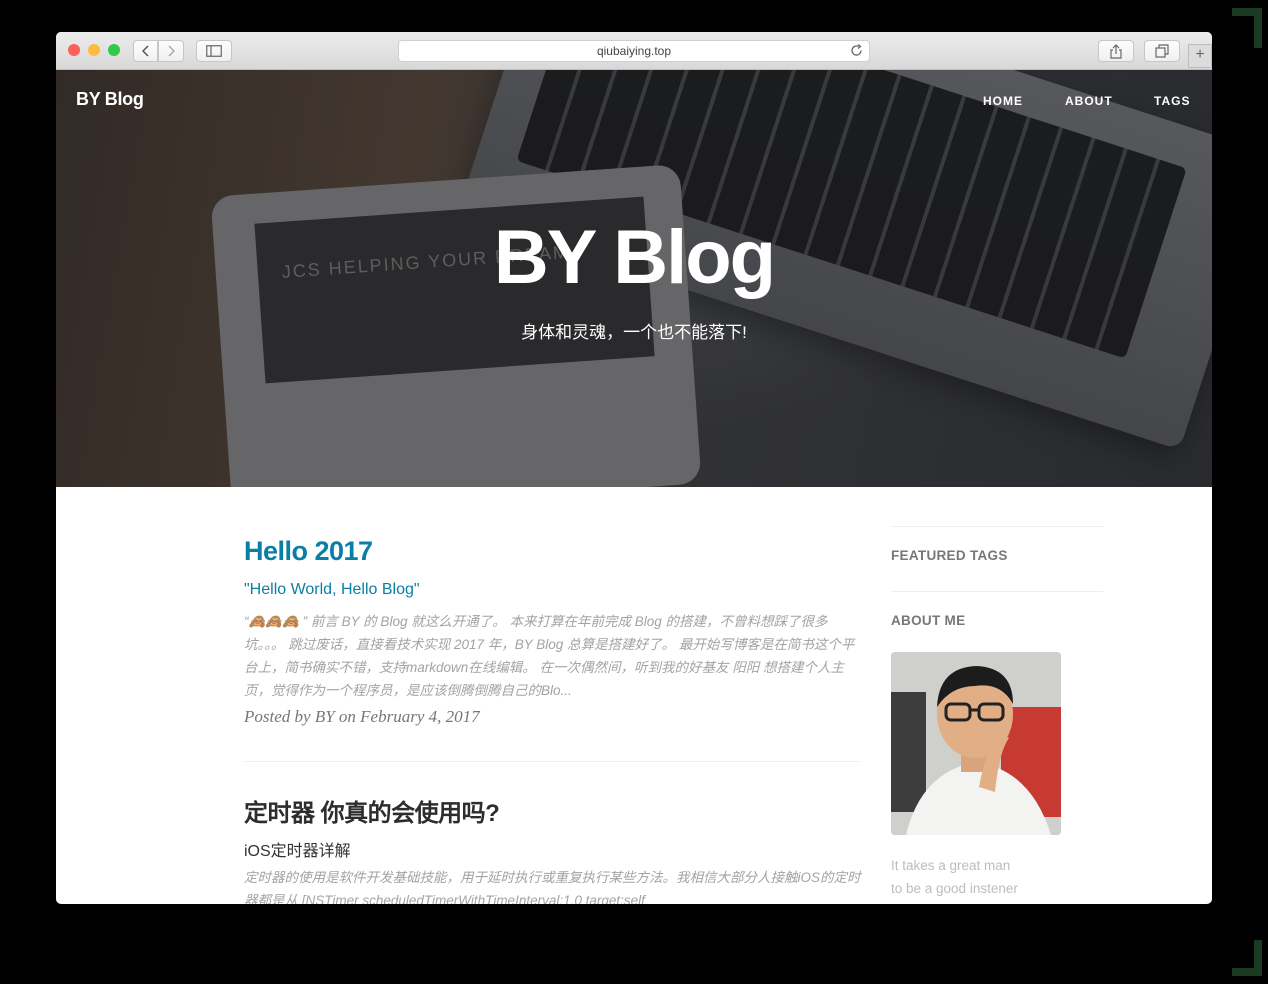  I want to click on background-corner-bottom-right-vertical, so click(1258, 958).